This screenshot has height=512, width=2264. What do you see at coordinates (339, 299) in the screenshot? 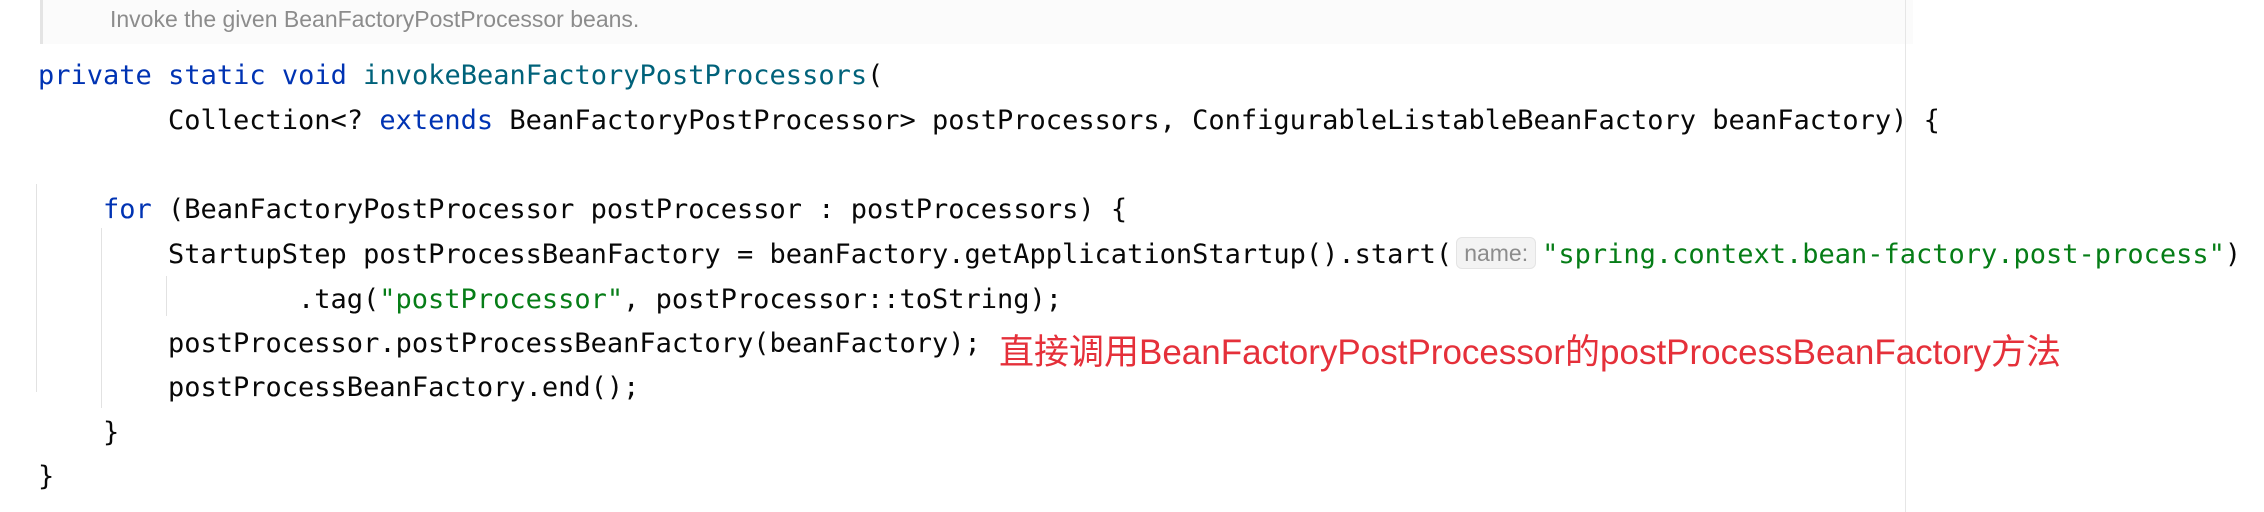
I see `code-text: .tag(` at bounding box center [339, 299].